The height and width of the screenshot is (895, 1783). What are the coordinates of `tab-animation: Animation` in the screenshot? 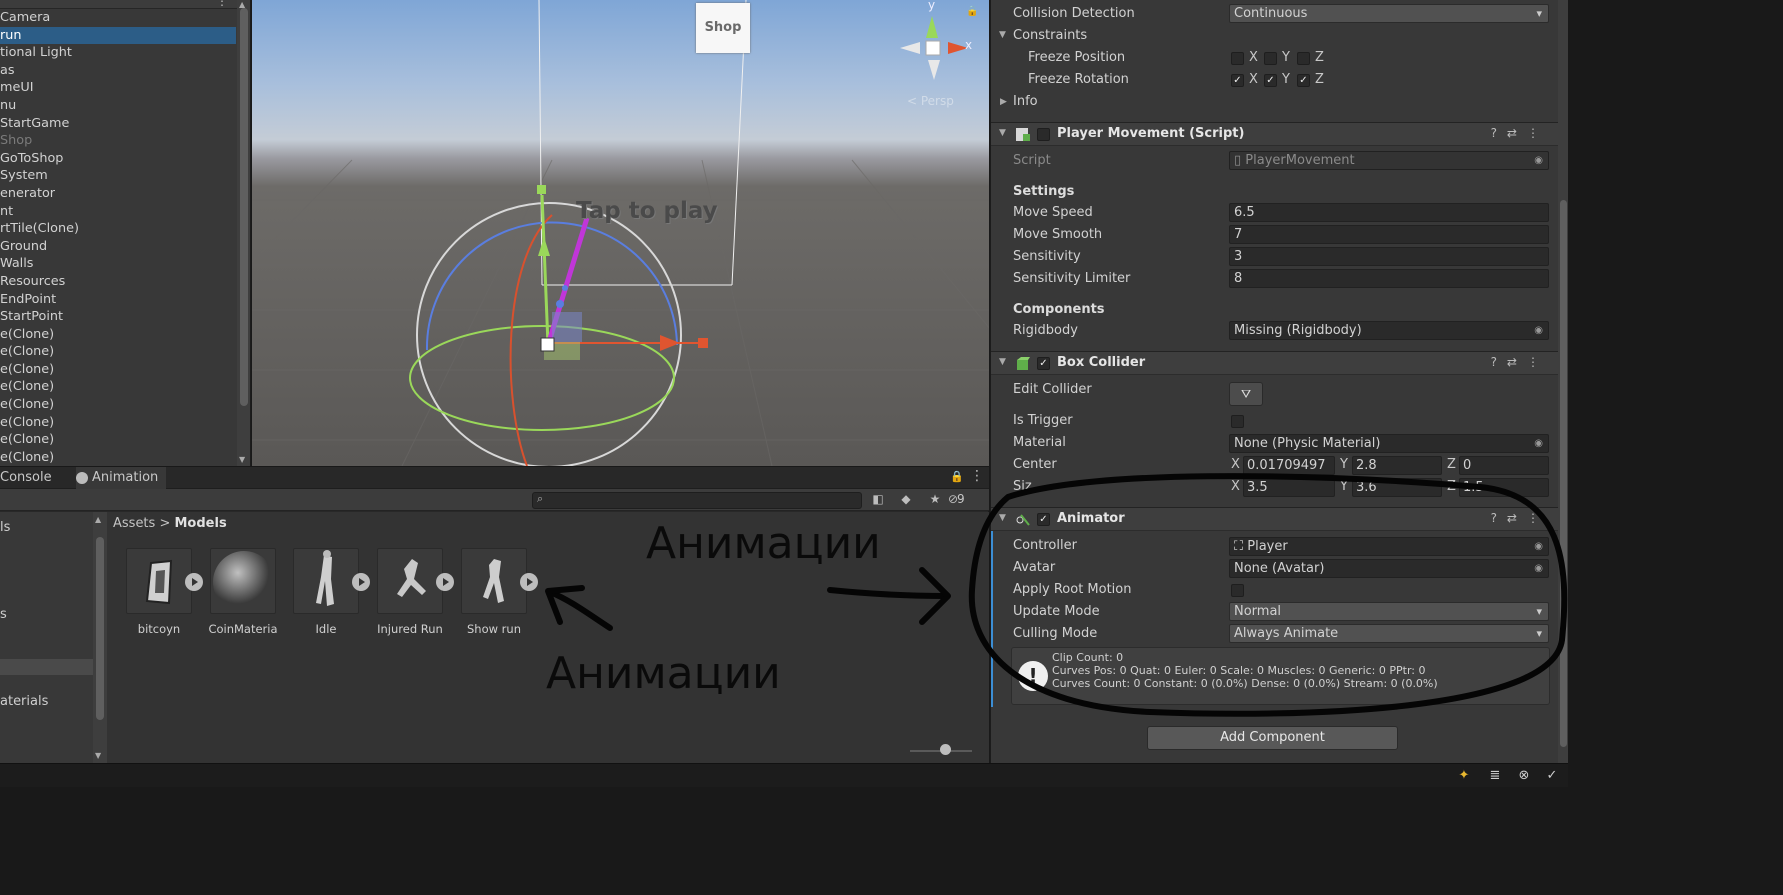 It's located at (121, 478).